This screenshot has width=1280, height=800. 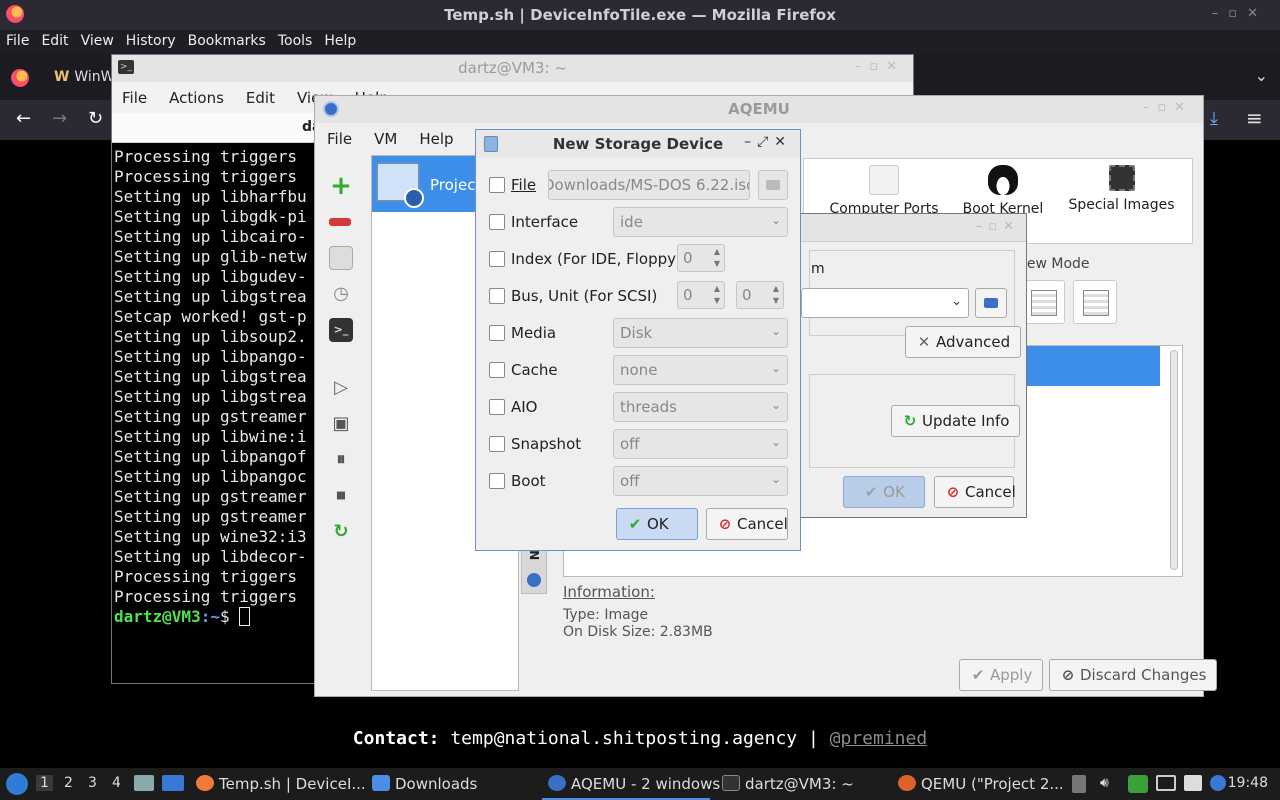 I want to click on stop-icon: ⏹, so click(x=341, y=496).